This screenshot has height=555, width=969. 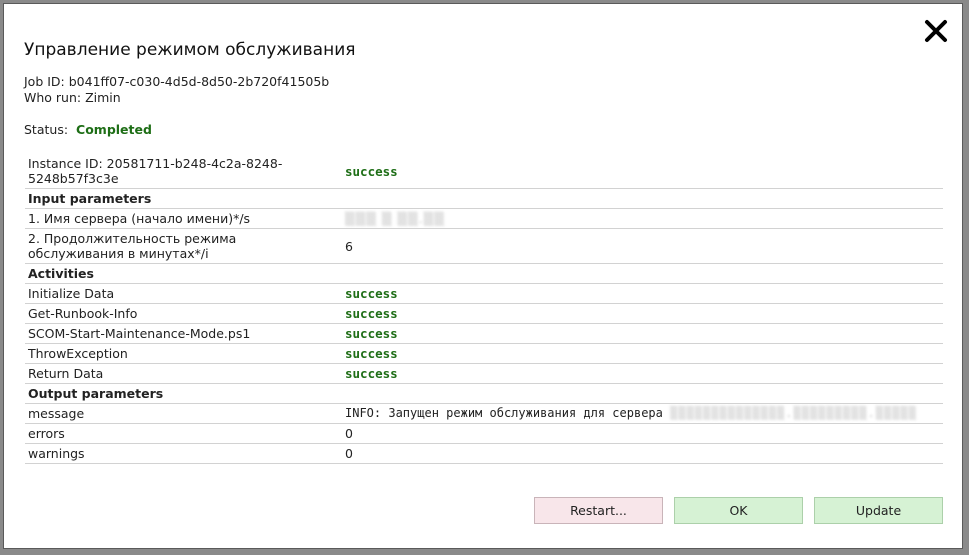 I want to click on table-row: Return Data success, so click(x=484, y=373).